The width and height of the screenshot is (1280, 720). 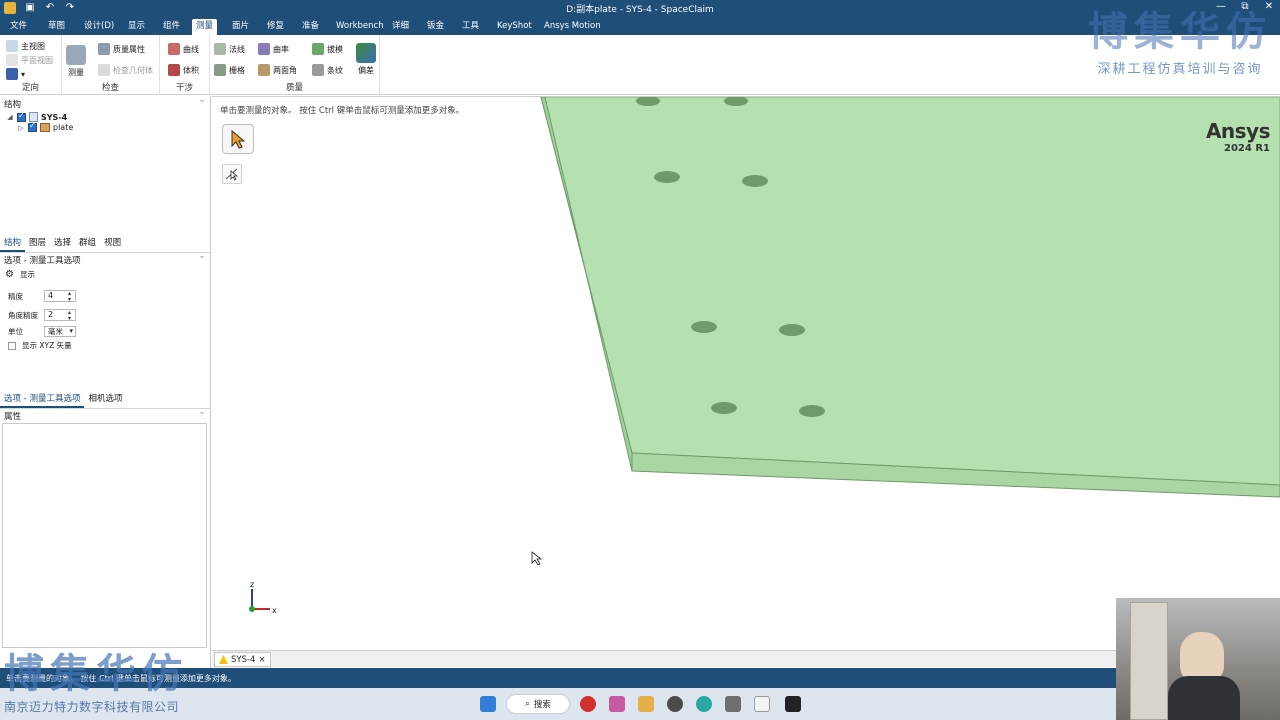 I want to click on options-panel-title: 选项 - 测量工具选项, so click(x=42, y=261).